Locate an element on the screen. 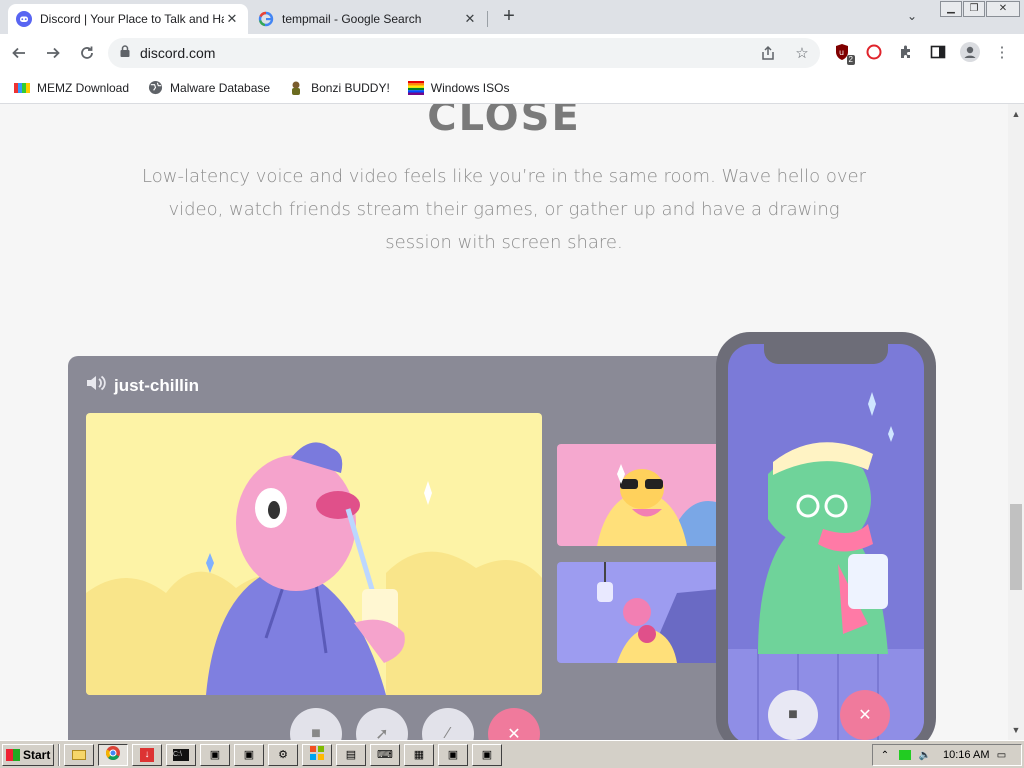 The height and width of the screenshot is (768, 1024). notification-icon: ▭ is located at coordinates (1001, 755).